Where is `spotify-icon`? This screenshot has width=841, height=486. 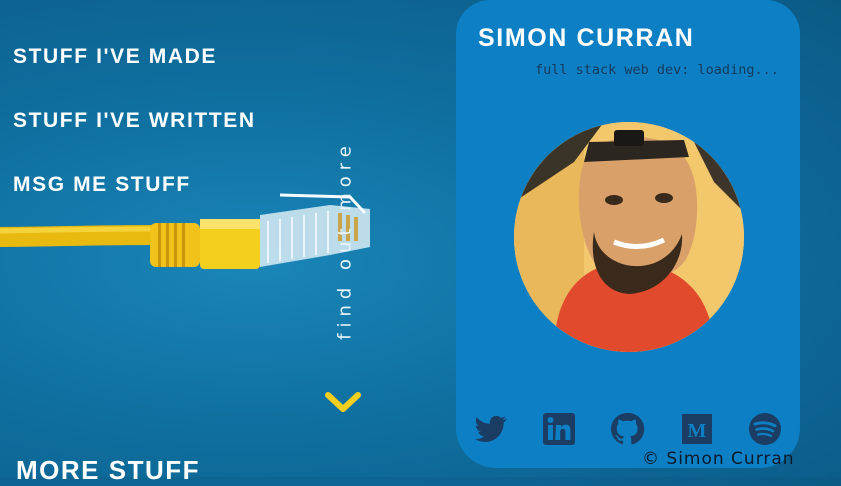
spotify-icon is located at coordinates (765, 429).